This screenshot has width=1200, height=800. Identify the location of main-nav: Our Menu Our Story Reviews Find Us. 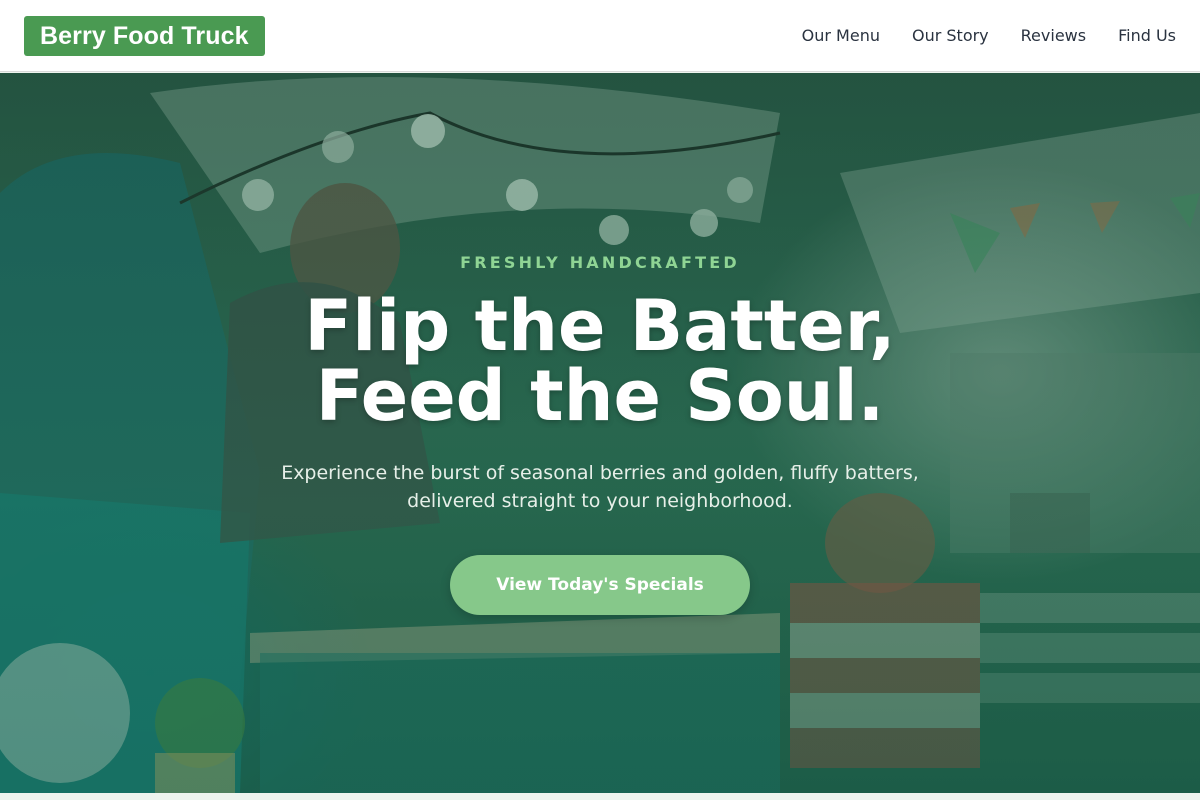
(973, 35).